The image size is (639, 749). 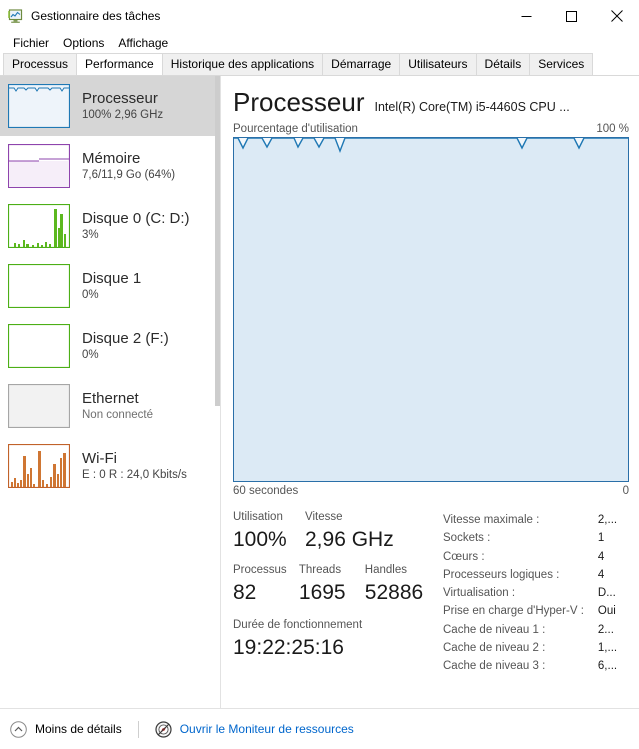 I want to click on sidebar-item-texts: Ethernet Non connecté, so click(x=117, y=406).